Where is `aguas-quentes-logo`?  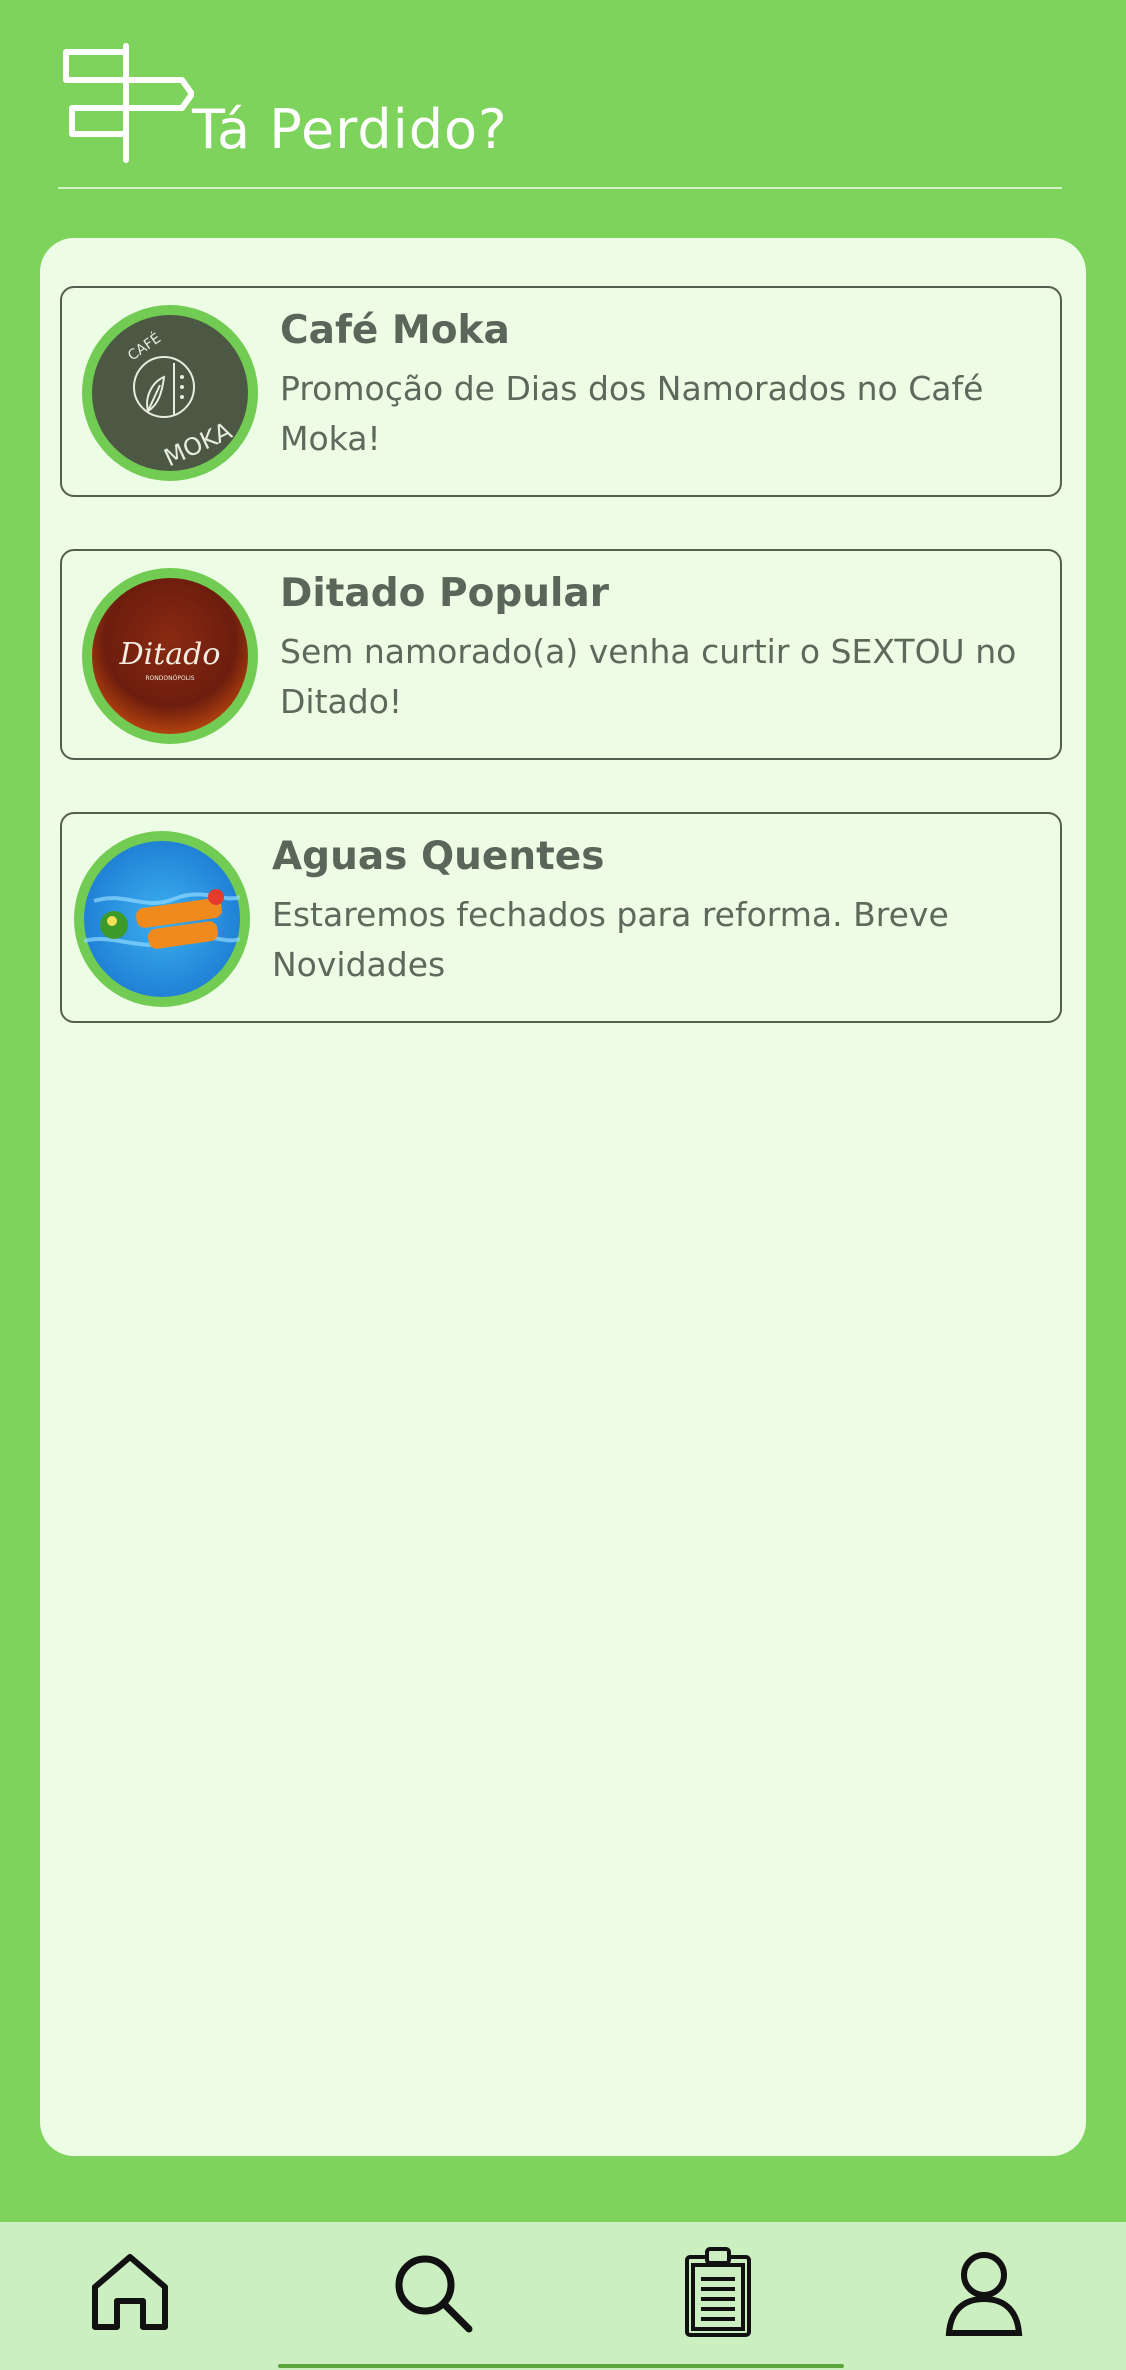 aguas-quentes-logo is located at coordinates (162, 919).